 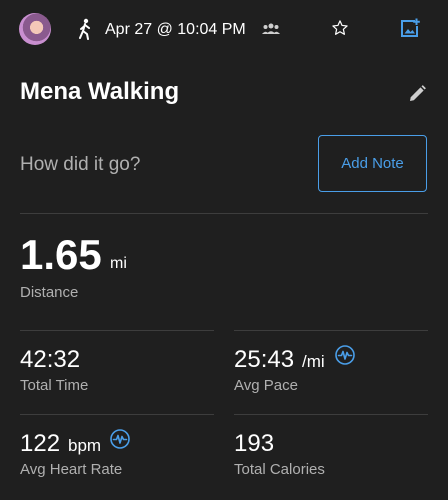 I want to click on total-time-value: 42:32, so click(x=50, y=359).